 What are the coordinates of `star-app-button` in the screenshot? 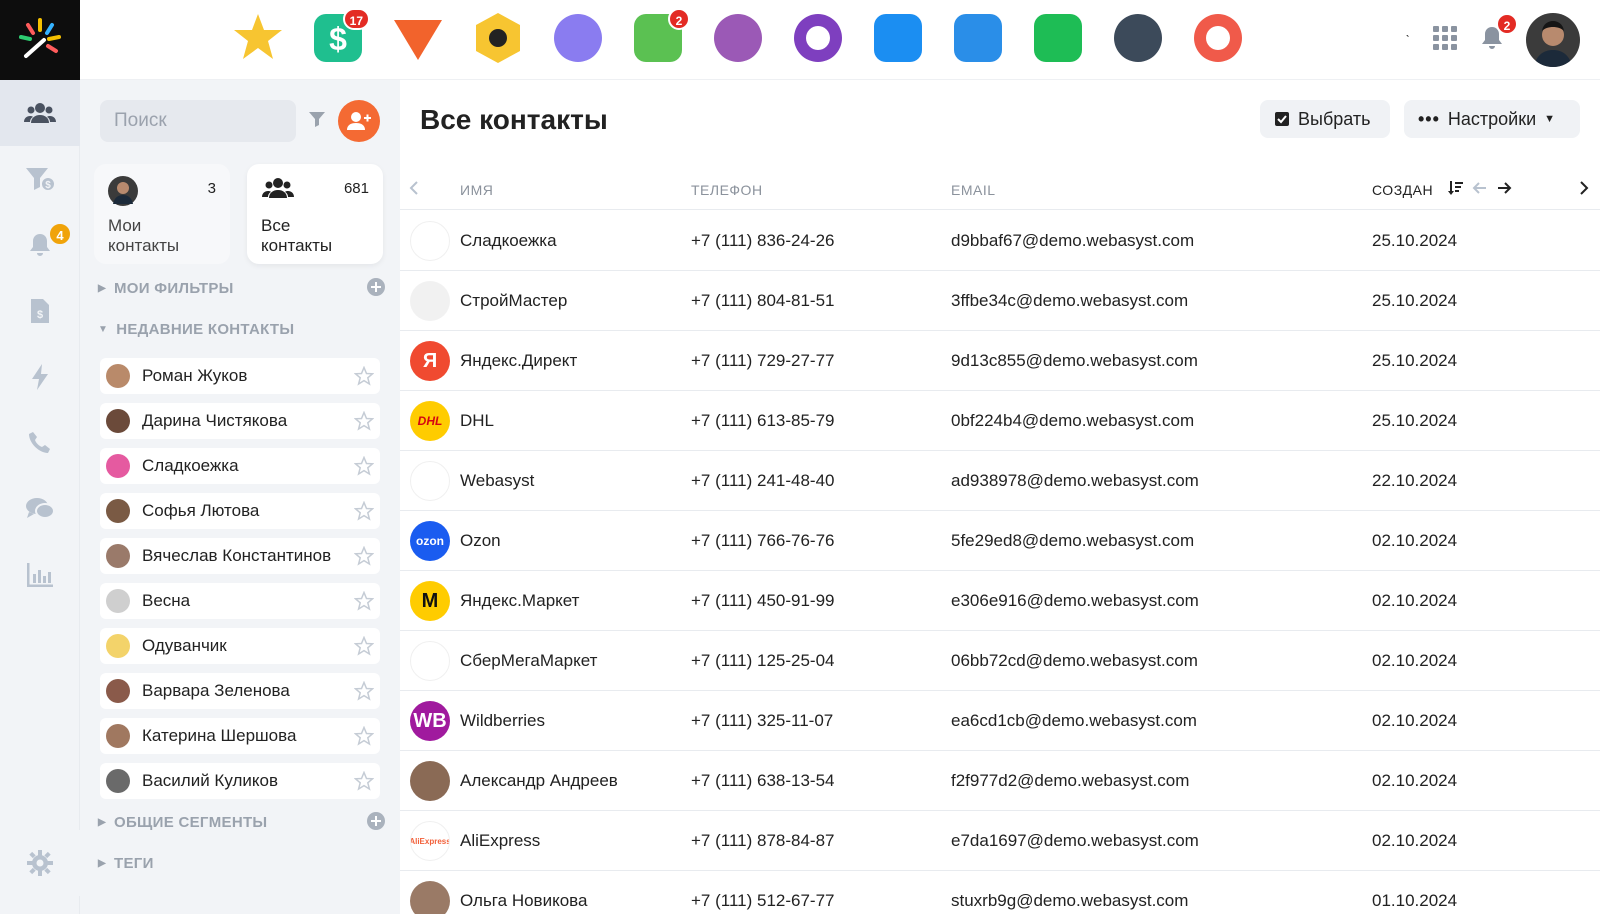 It's located at (258, 38).